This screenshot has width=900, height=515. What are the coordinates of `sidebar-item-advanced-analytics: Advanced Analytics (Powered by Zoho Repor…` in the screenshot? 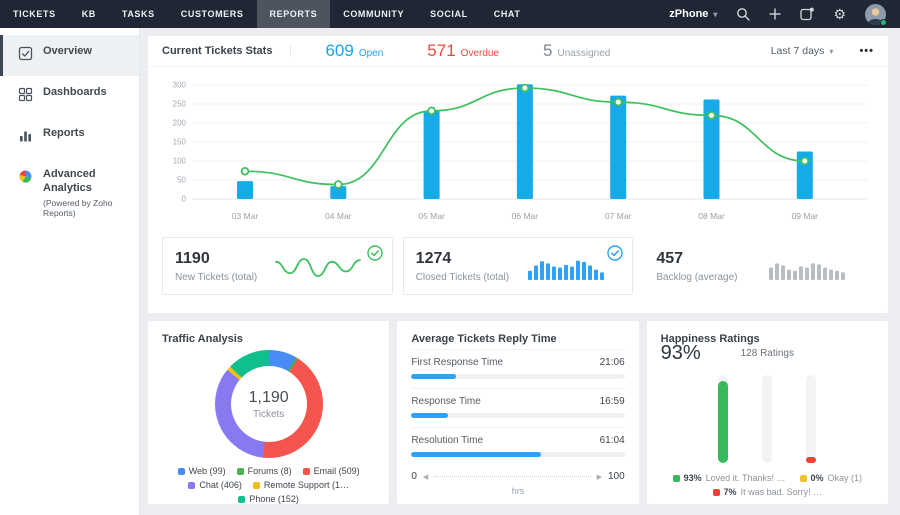 It's located at (69, 193).